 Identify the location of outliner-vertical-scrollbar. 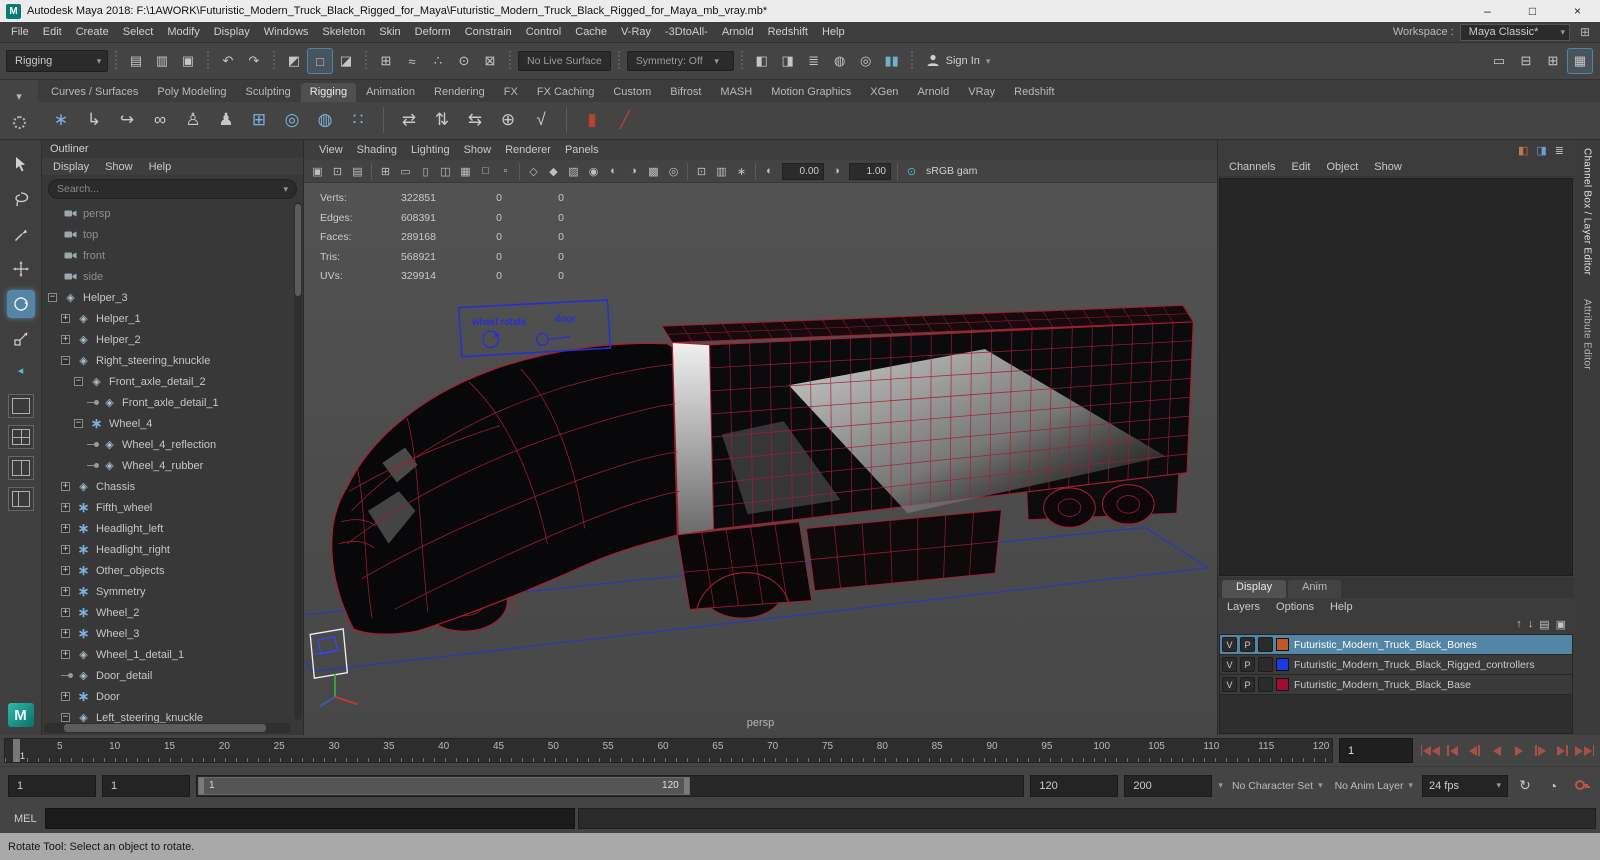
(298, 461).